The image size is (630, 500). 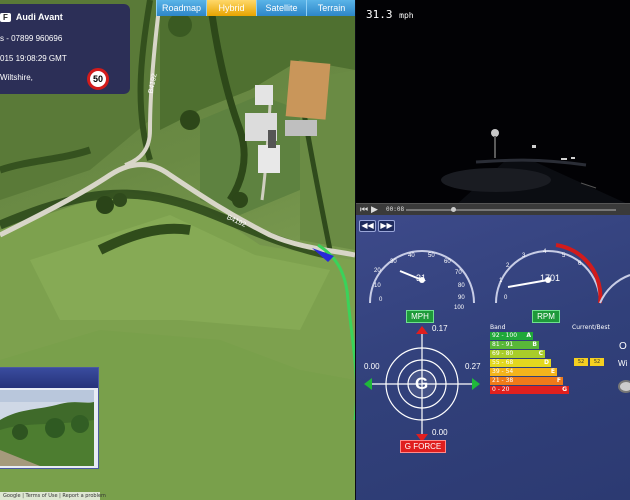 I want to click on score-band-b: 81 - 91 B, so click(x=514, y=345).